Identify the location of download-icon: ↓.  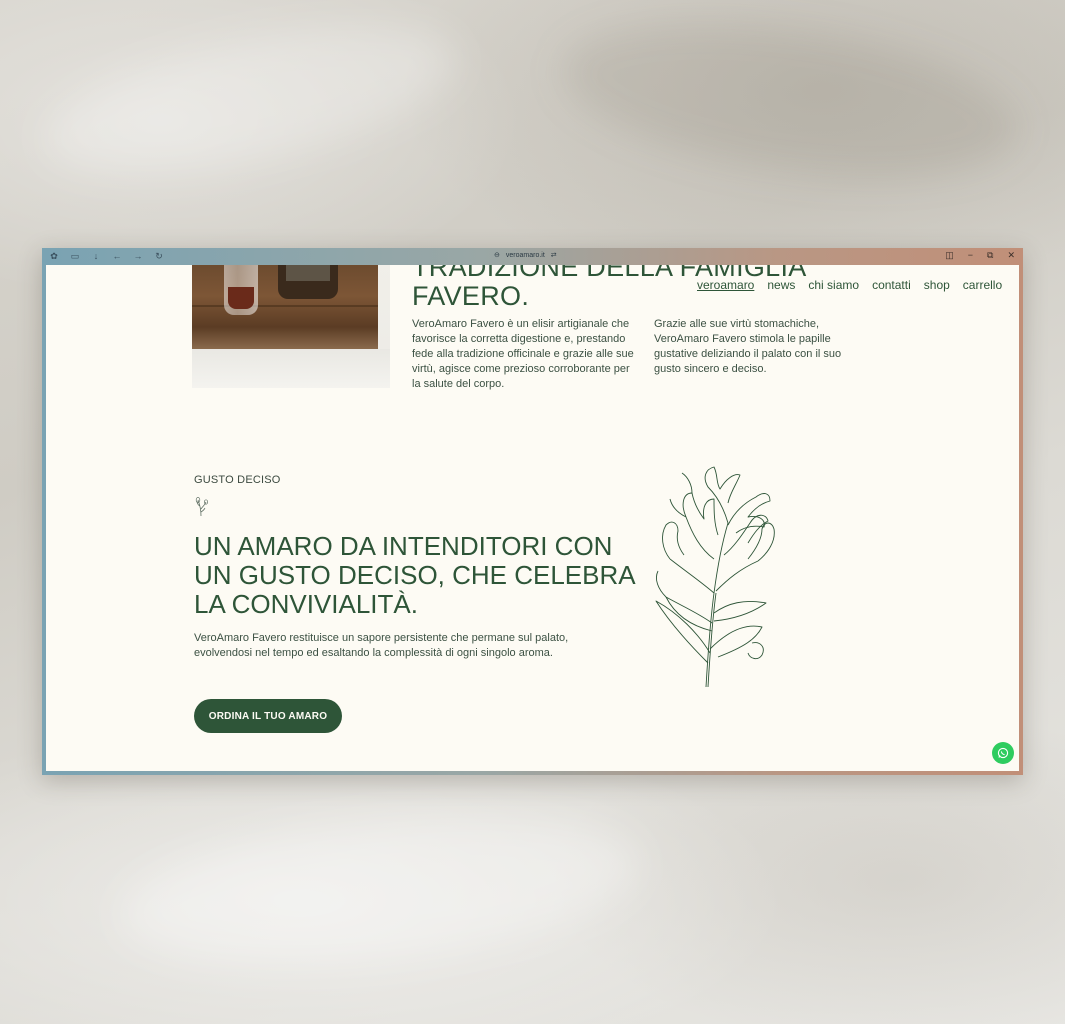
(96, 256).